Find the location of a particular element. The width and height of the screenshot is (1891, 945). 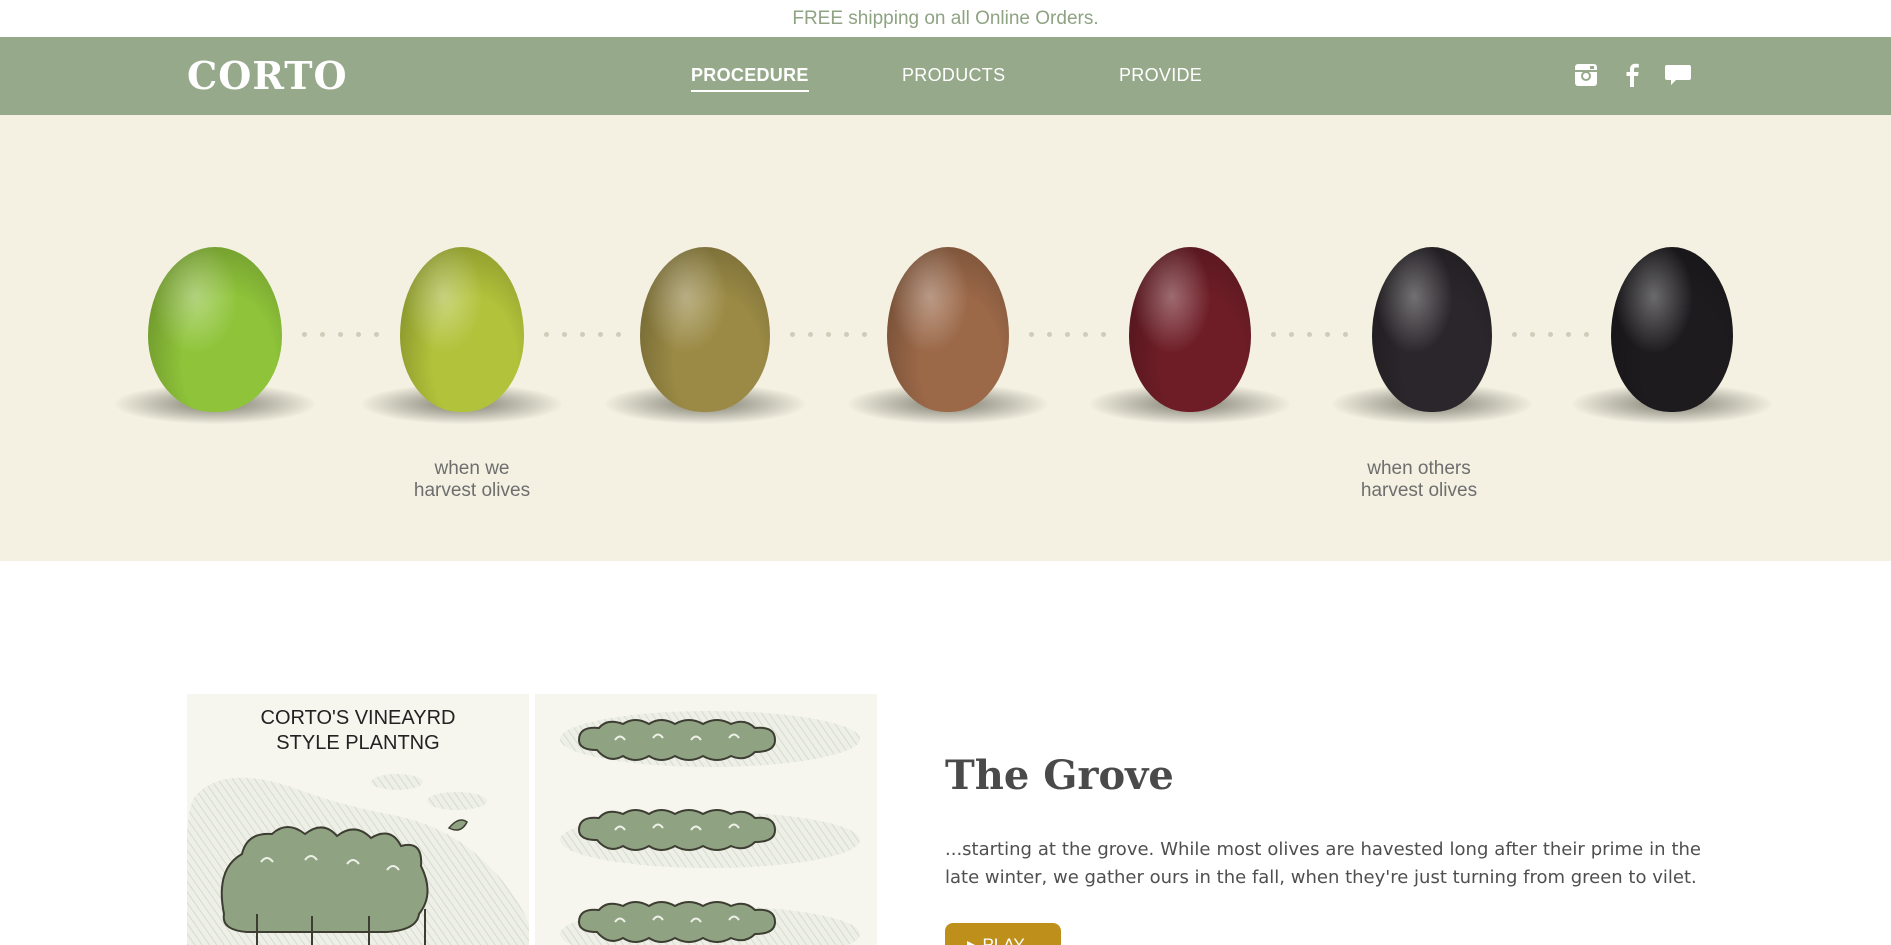

nav-provide: PROVIDE is located at coordinates (1160, 75).